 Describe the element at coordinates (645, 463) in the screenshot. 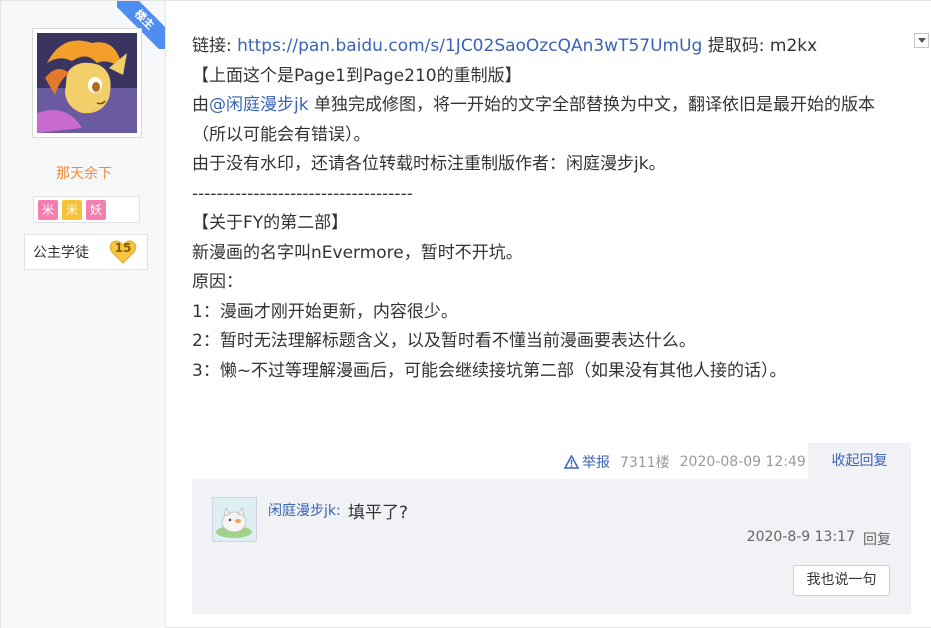

I see `floor-number: 7311楼` at that location.